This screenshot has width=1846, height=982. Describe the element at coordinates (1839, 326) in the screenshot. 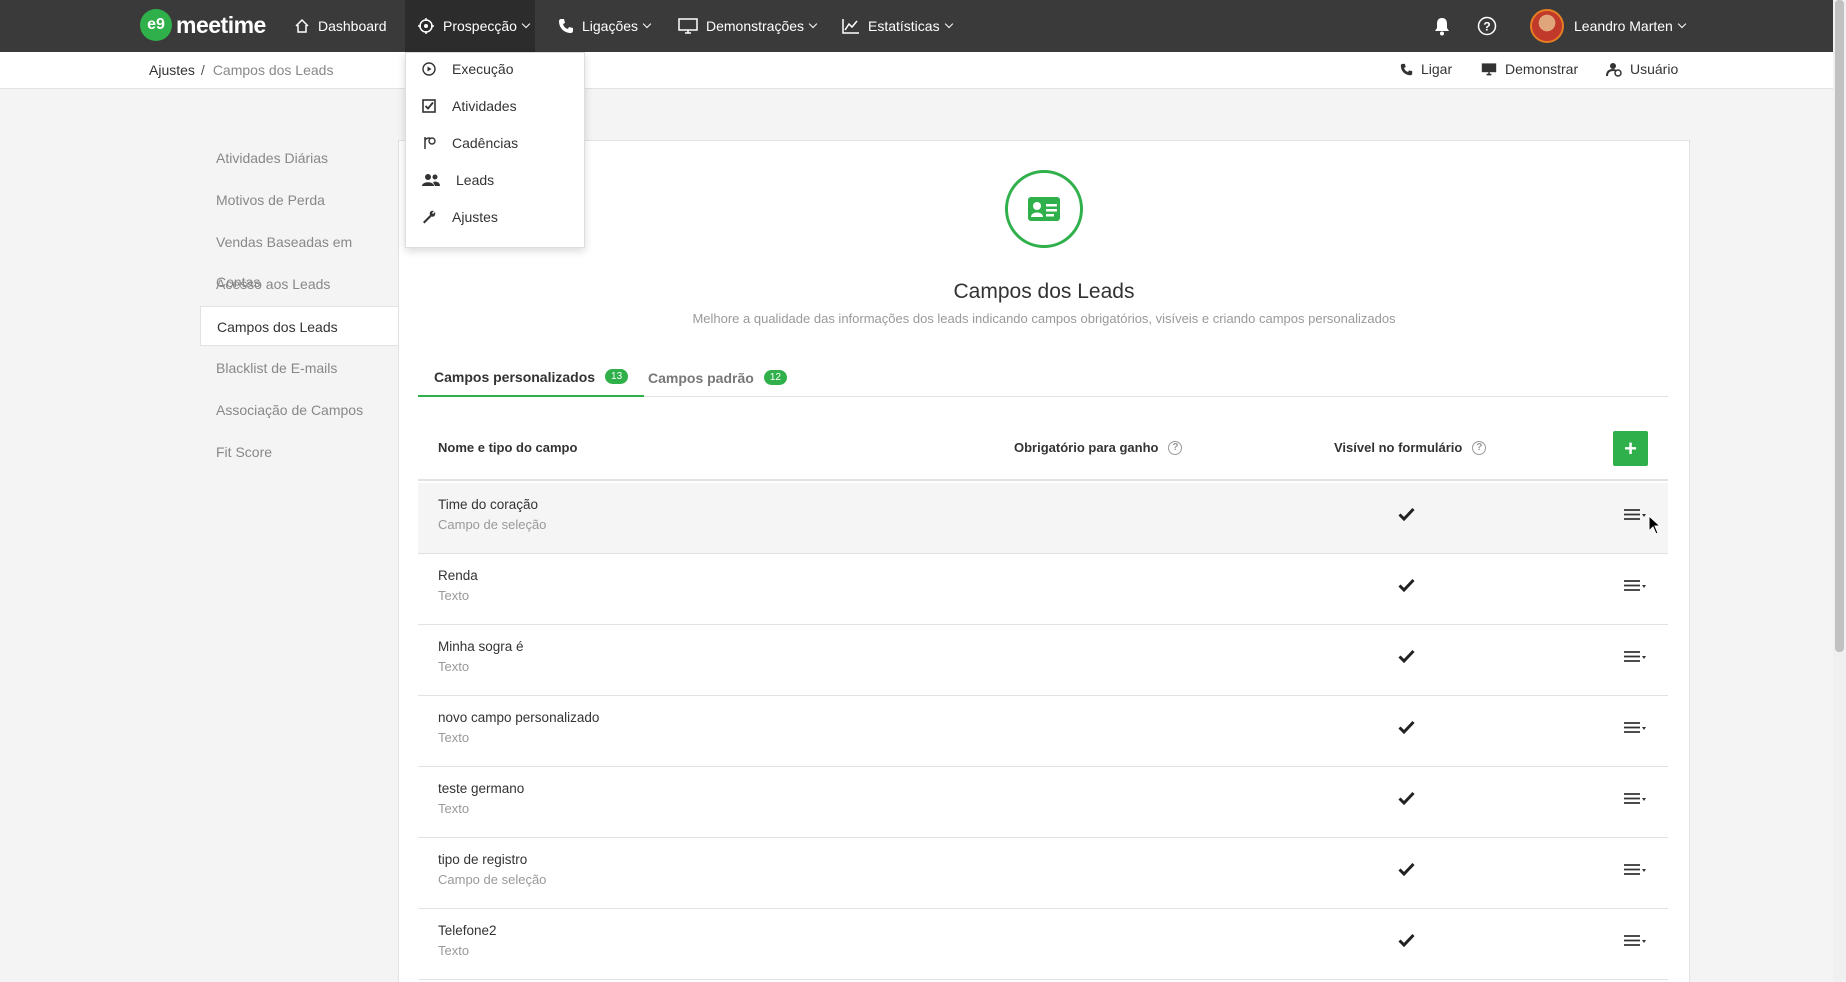

I see `scrollbar-thumb` at that location.